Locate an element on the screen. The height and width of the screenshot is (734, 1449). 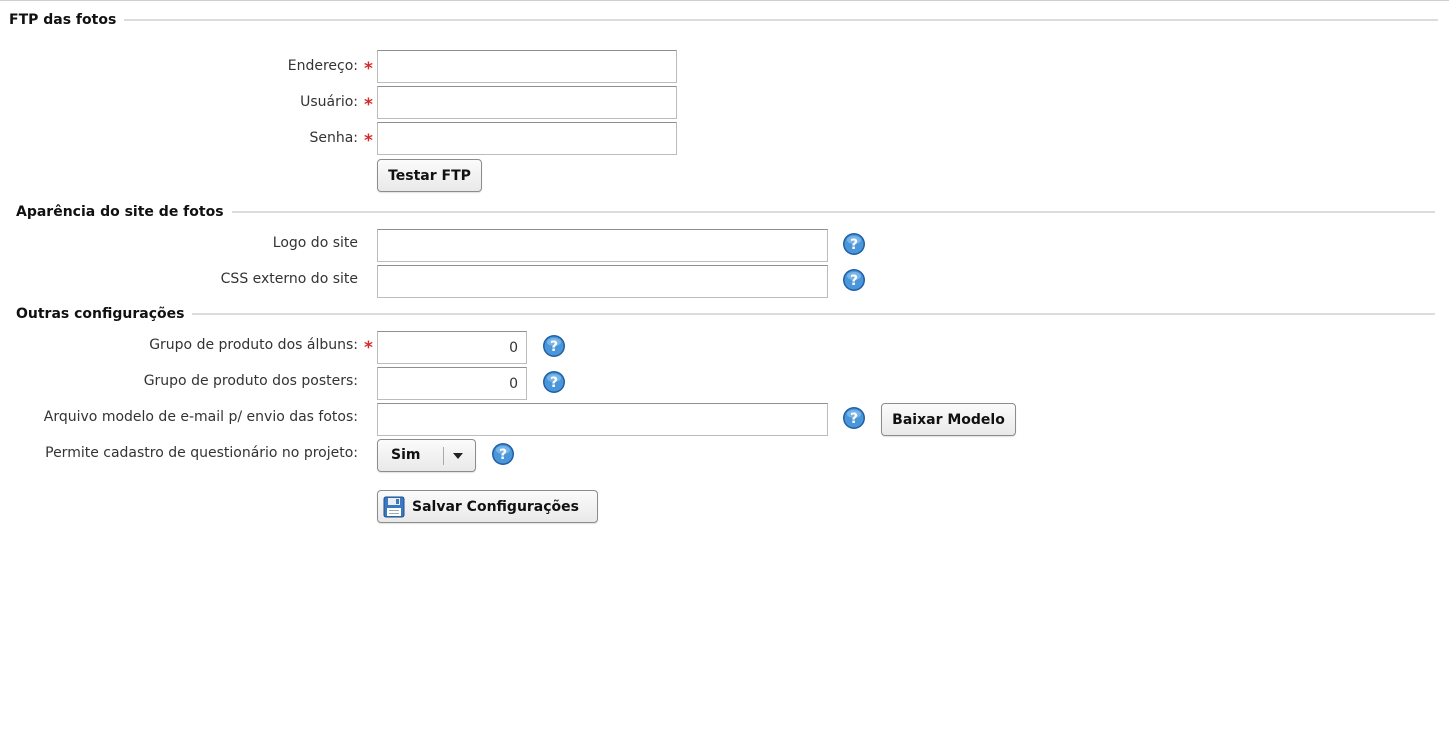
save-settings-label: Salvar Configurações is located at coordinates (496, 506).